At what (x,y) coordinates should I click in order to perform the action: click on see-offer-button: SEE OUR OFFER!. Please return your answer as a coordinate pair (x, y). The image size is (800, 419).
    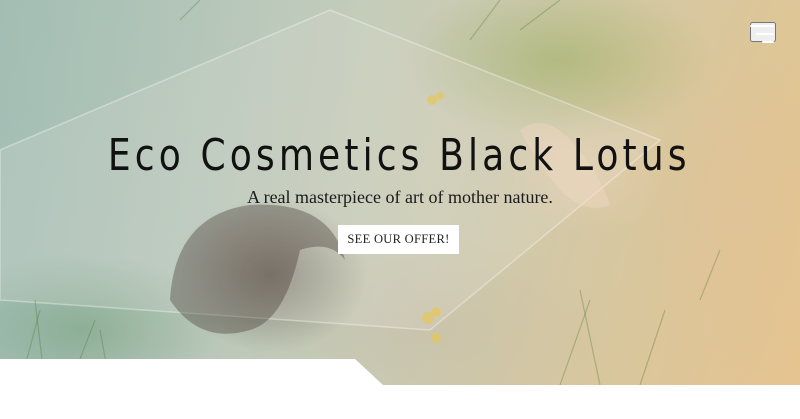
    Looking at the image, I should click on (398, 239).